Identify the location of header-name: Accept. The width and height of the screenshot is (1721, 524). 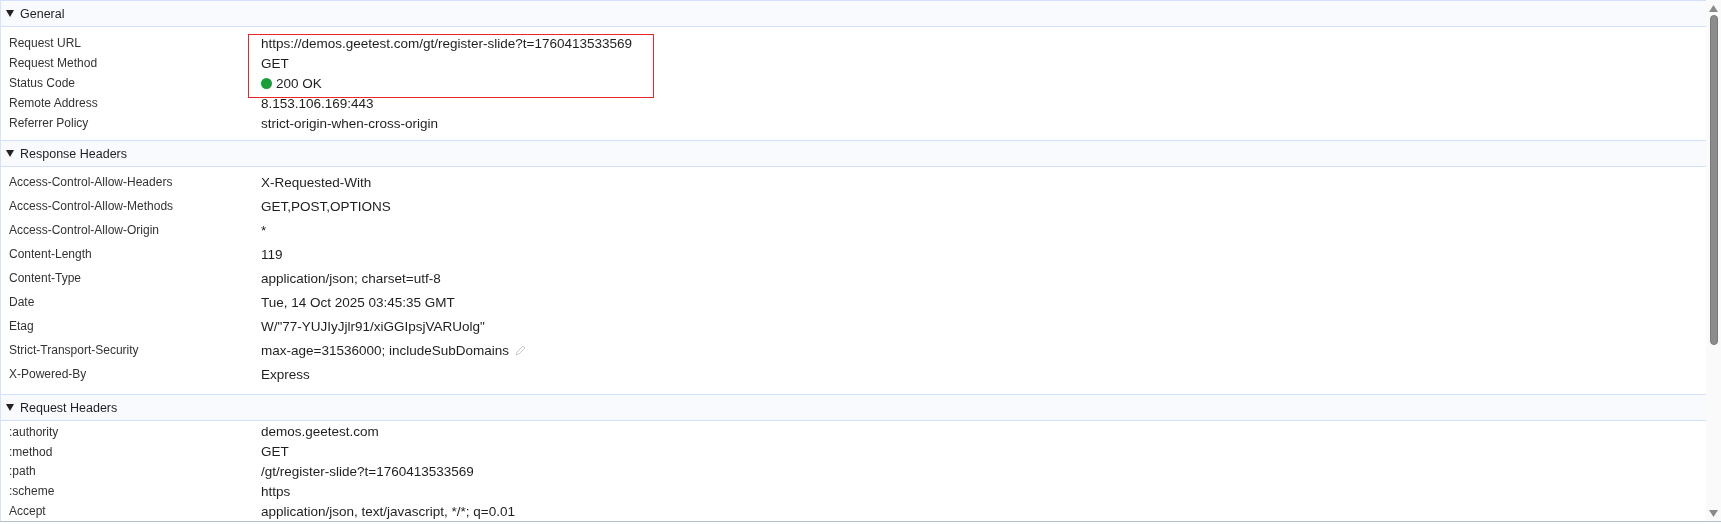
(27, 512).